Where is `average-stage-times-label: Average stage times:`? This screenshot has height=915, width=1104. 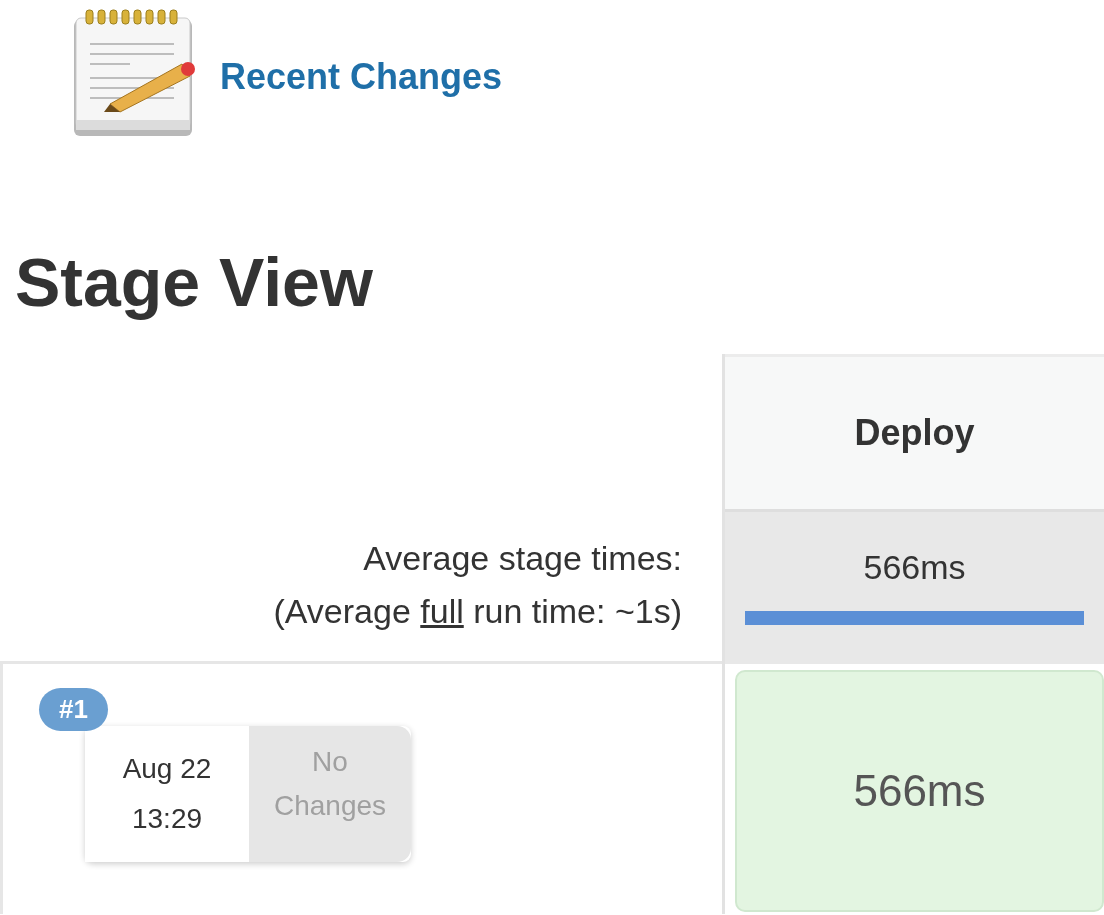 average-stage-times-label: Average stage times: is located at coordinates (522, 558).